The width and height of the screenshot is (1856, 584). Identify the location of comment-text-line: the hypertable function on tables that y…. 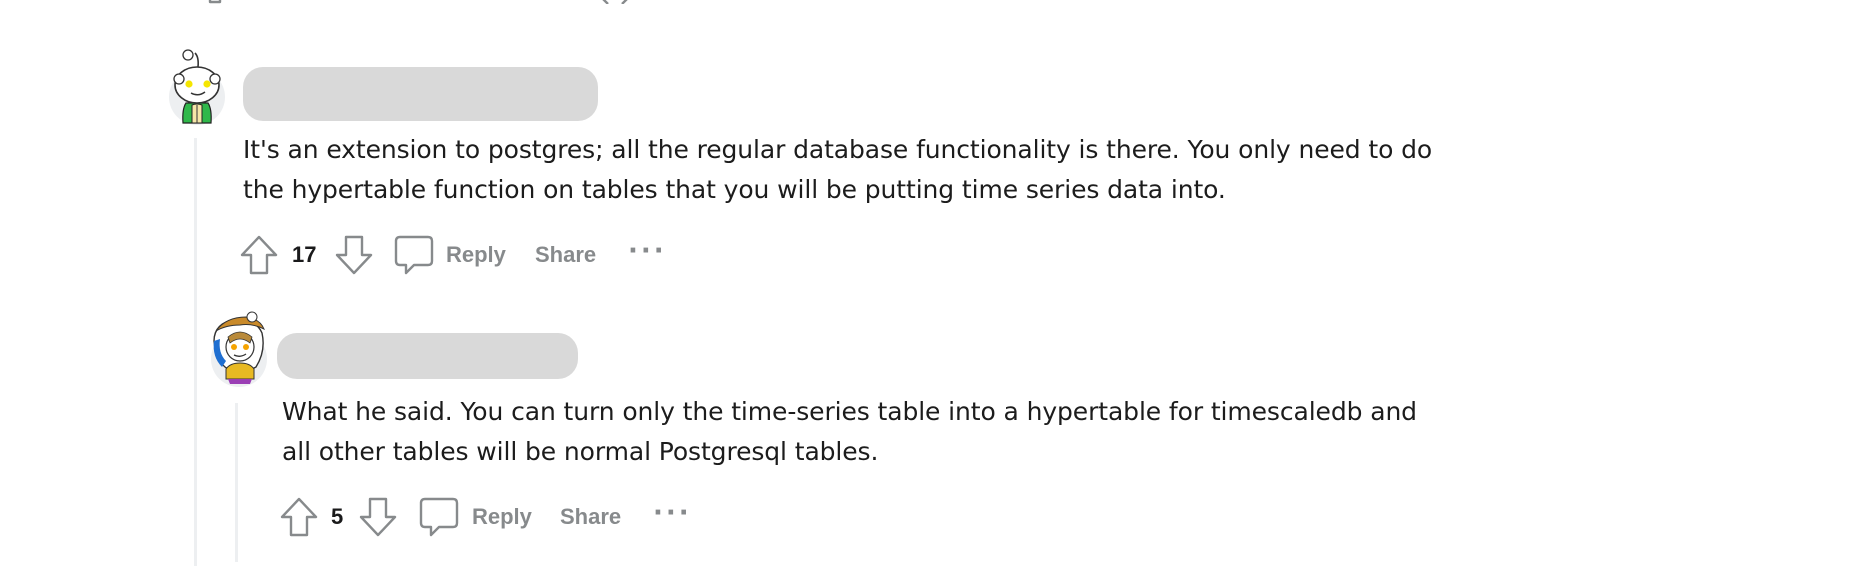
(734, 189).